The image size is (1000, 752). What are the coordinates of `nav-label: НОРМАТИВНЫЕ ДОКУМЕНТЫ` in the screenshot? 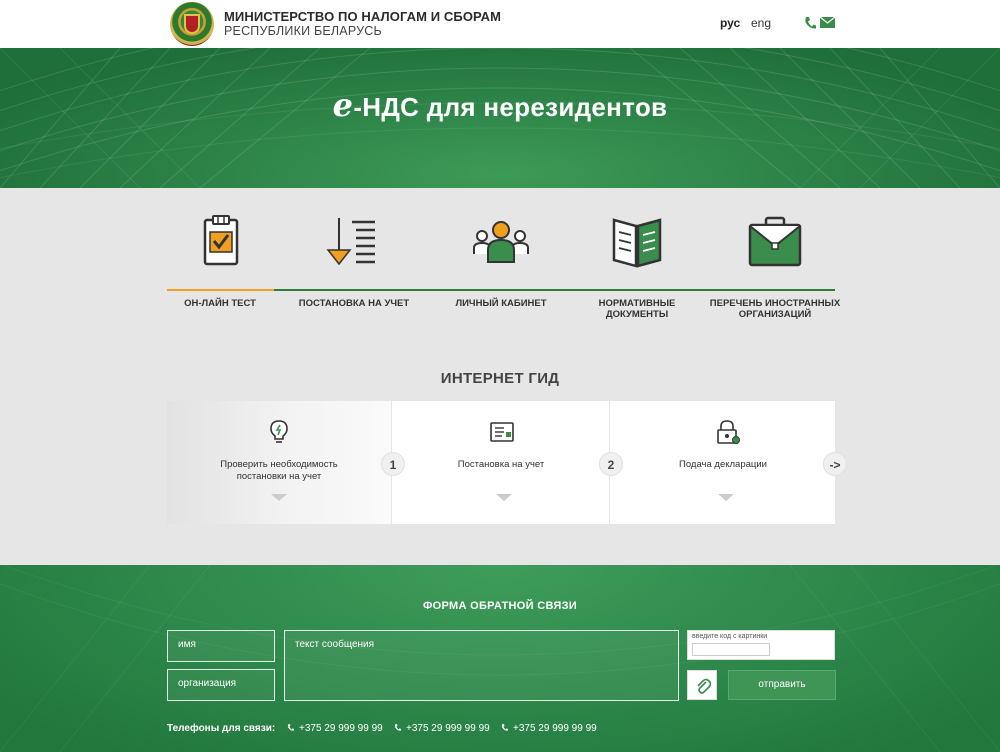 It's located at (637, 309).